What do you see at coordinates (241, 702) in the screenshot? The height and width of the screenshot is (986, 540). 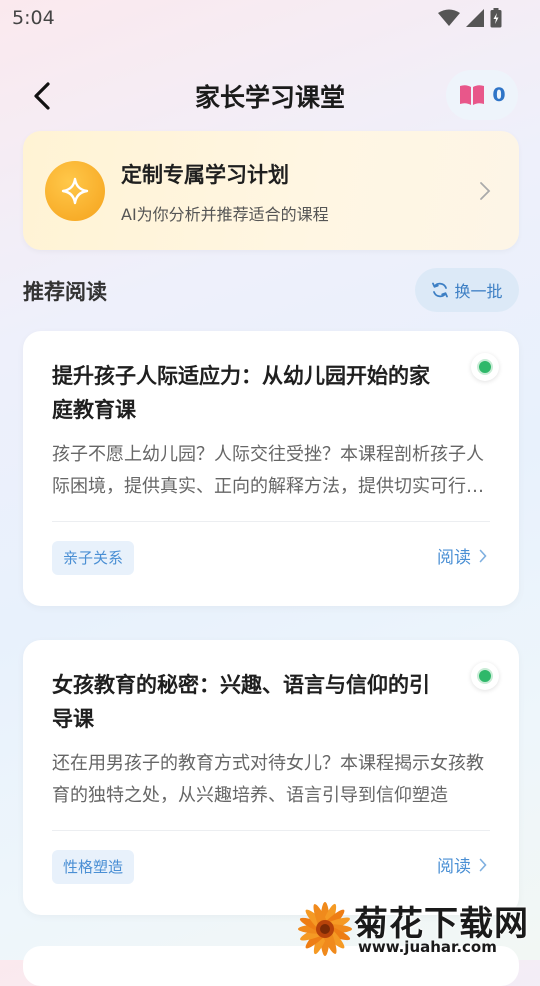 I see `course-title: 女孩教育的秘密：兴趣、语言与信仰的引导课` at bounding box center [241, 702].